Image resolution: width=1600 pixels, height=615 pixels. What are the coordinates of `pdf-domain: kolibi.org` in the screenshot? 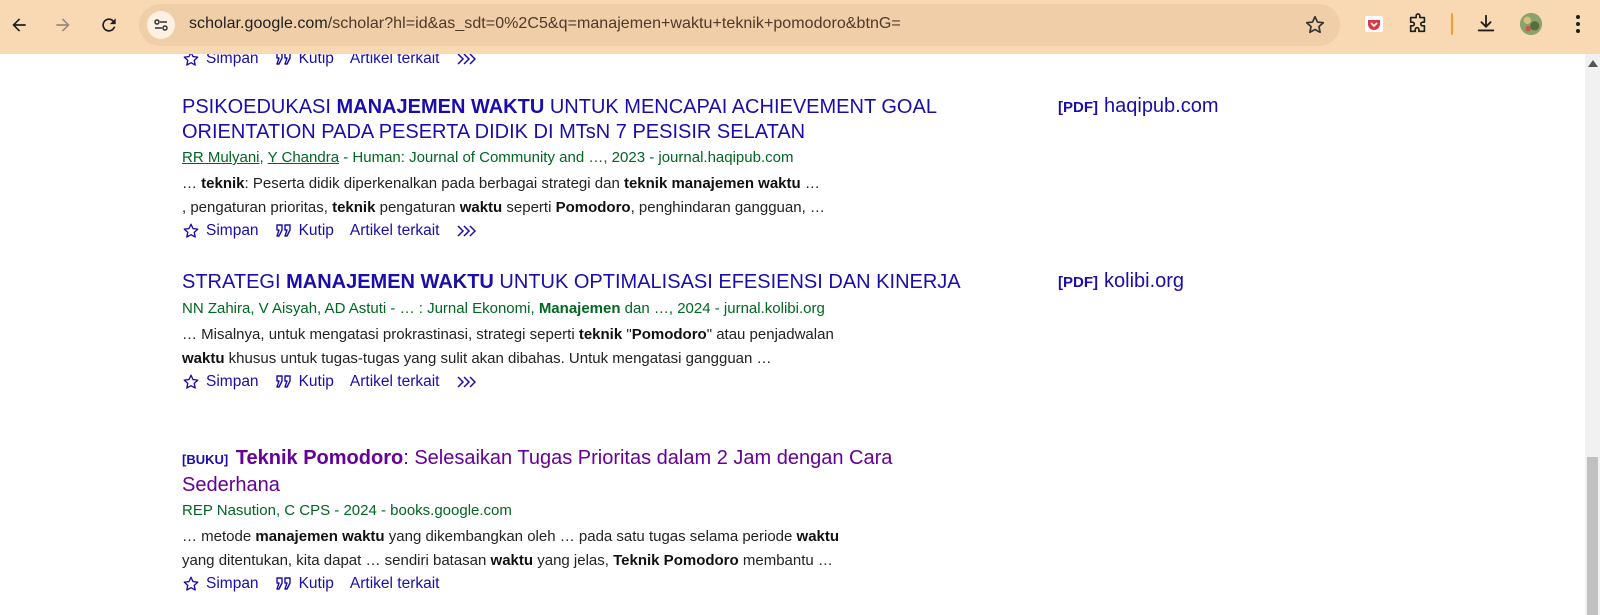 It's located at (1144, 281).